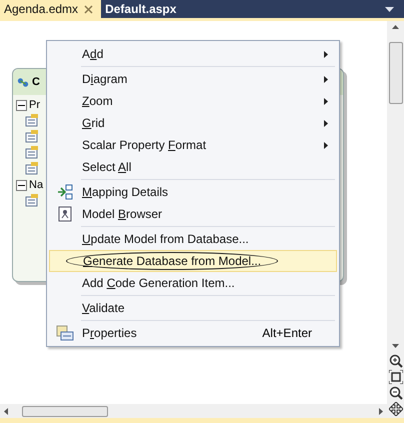 This screenshot has height=423, width=404. Describe the element at coordinates (23, 82) in the screenshot. I see `entity-icon` at that location.